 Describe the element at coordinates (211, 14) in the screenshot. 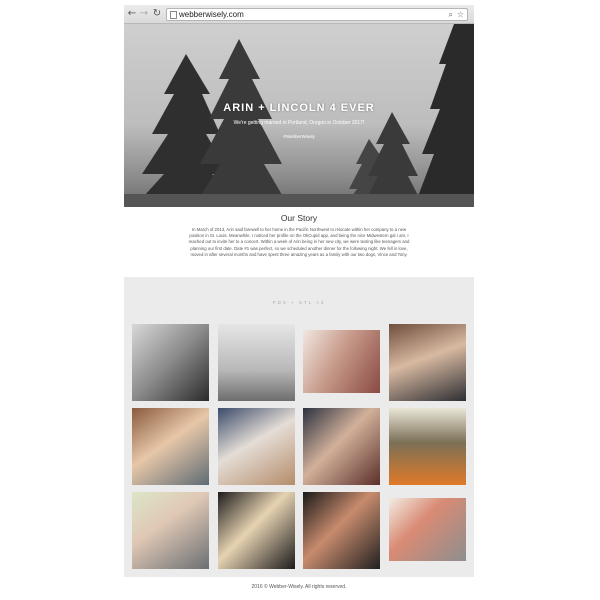

I see `url-text: webberwisely.com` at that location.